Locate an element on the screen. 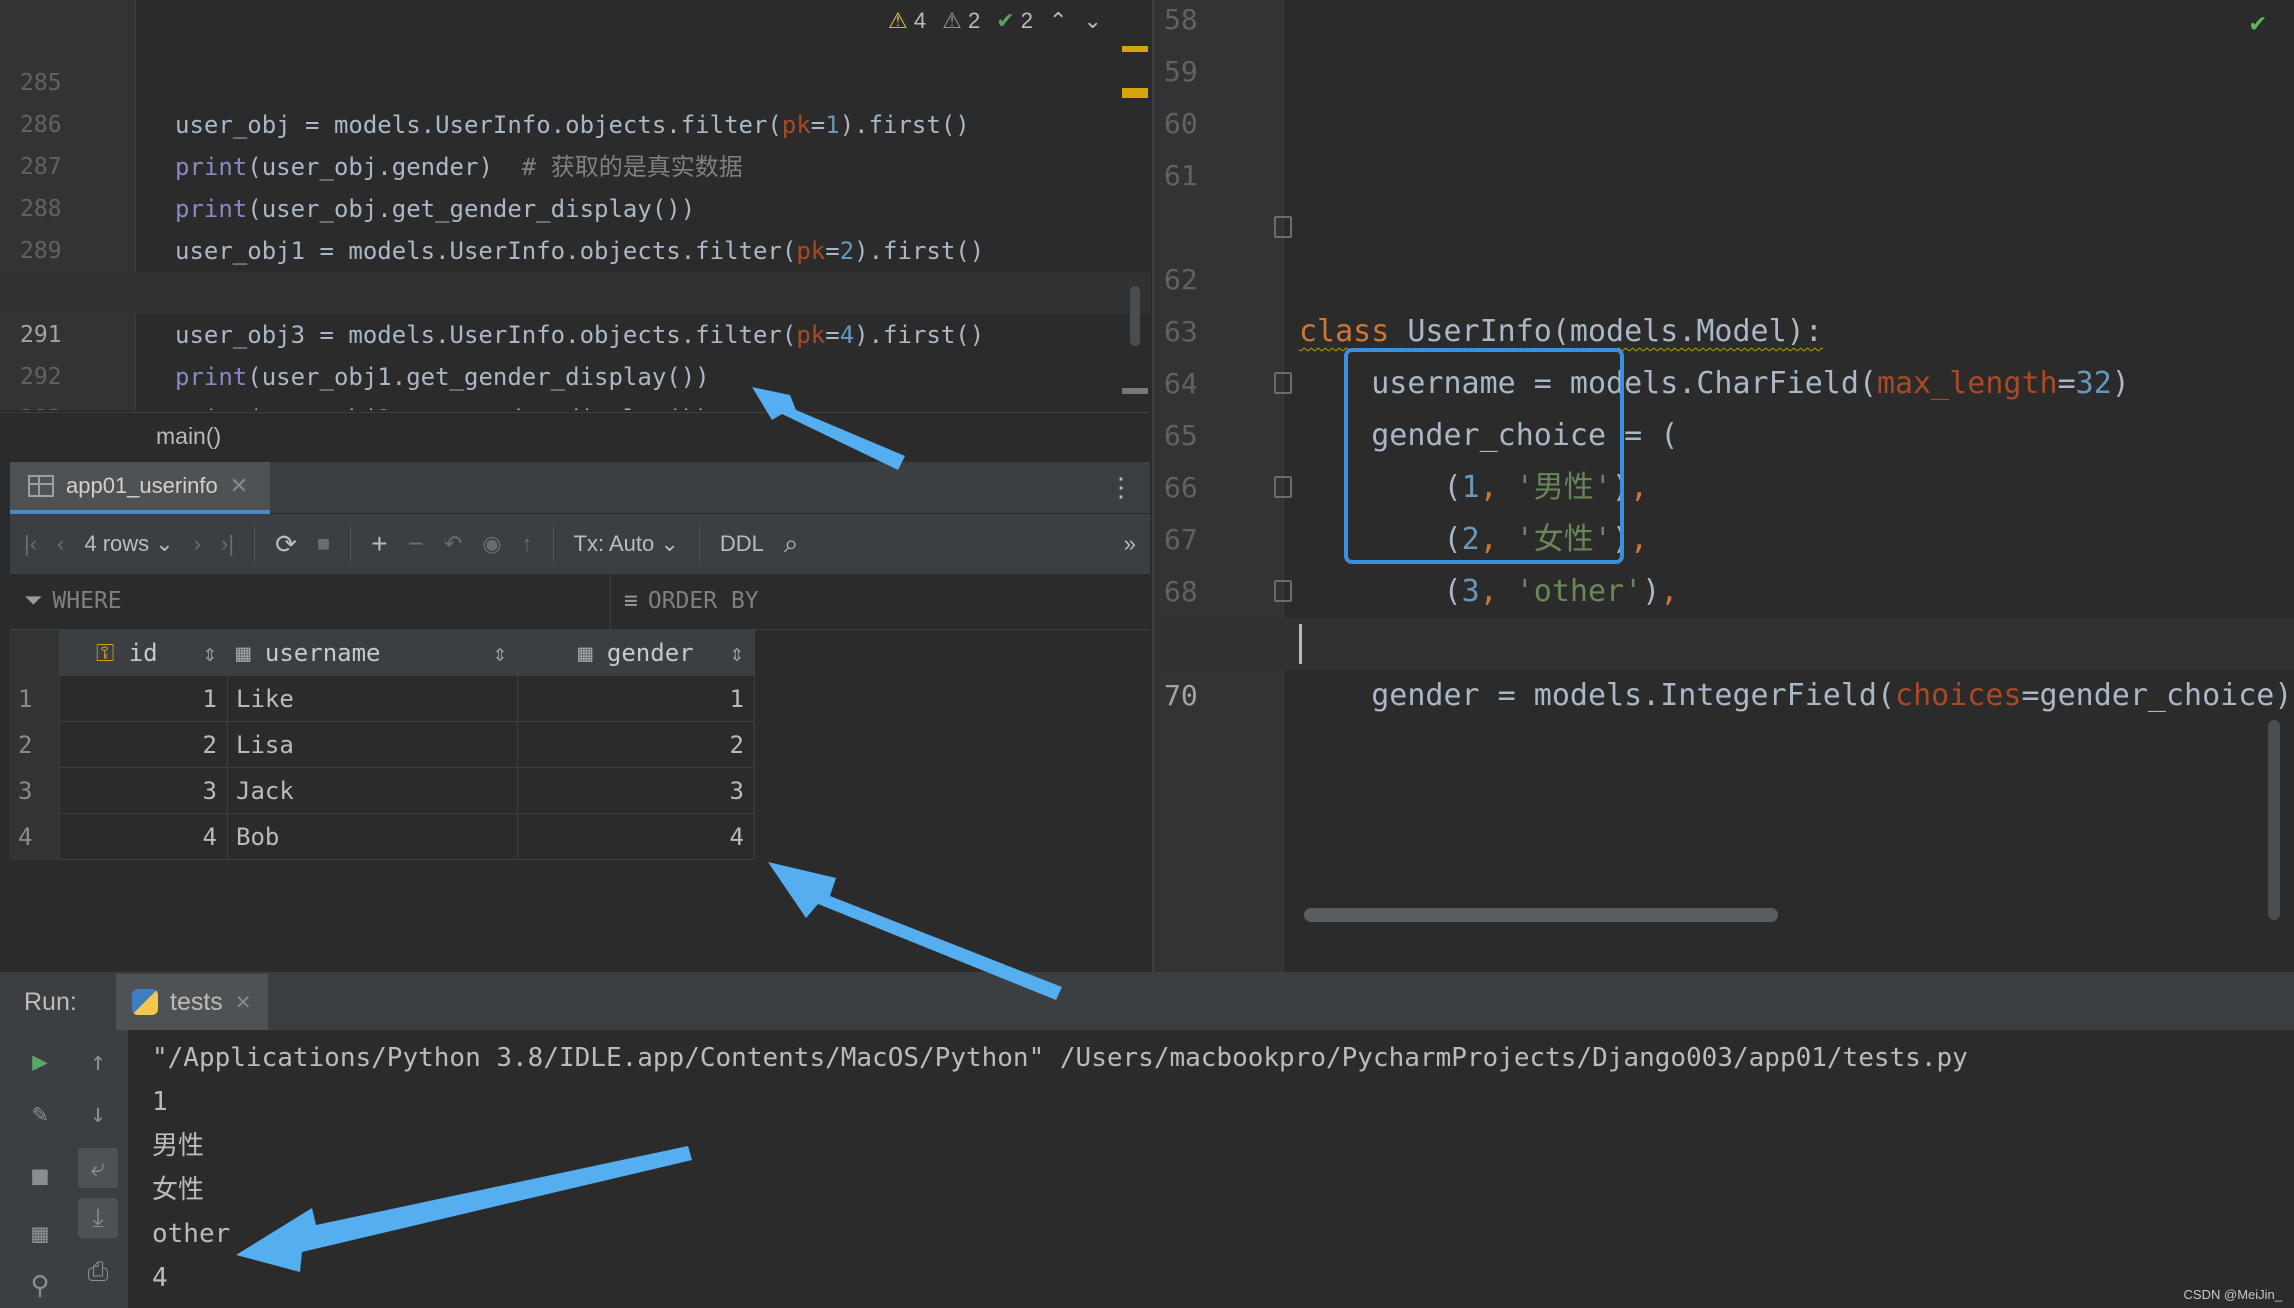  add-row-icon: + is located at coordinates (379, 544).